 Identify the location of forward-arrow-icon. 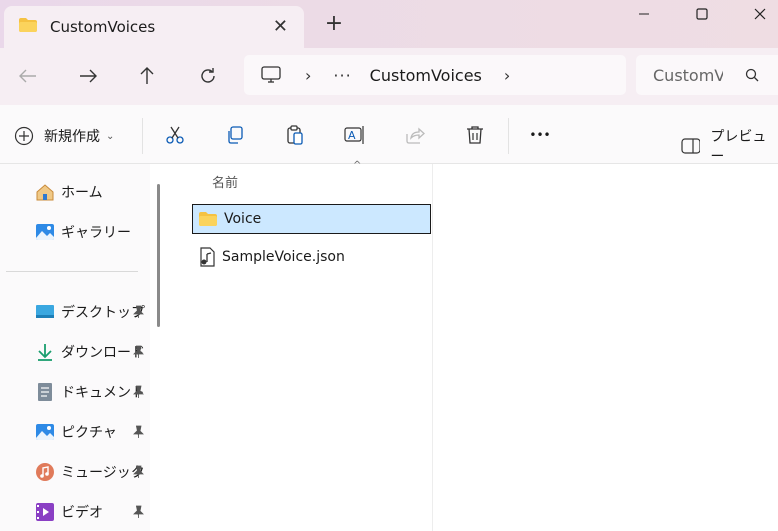
(88, 76).